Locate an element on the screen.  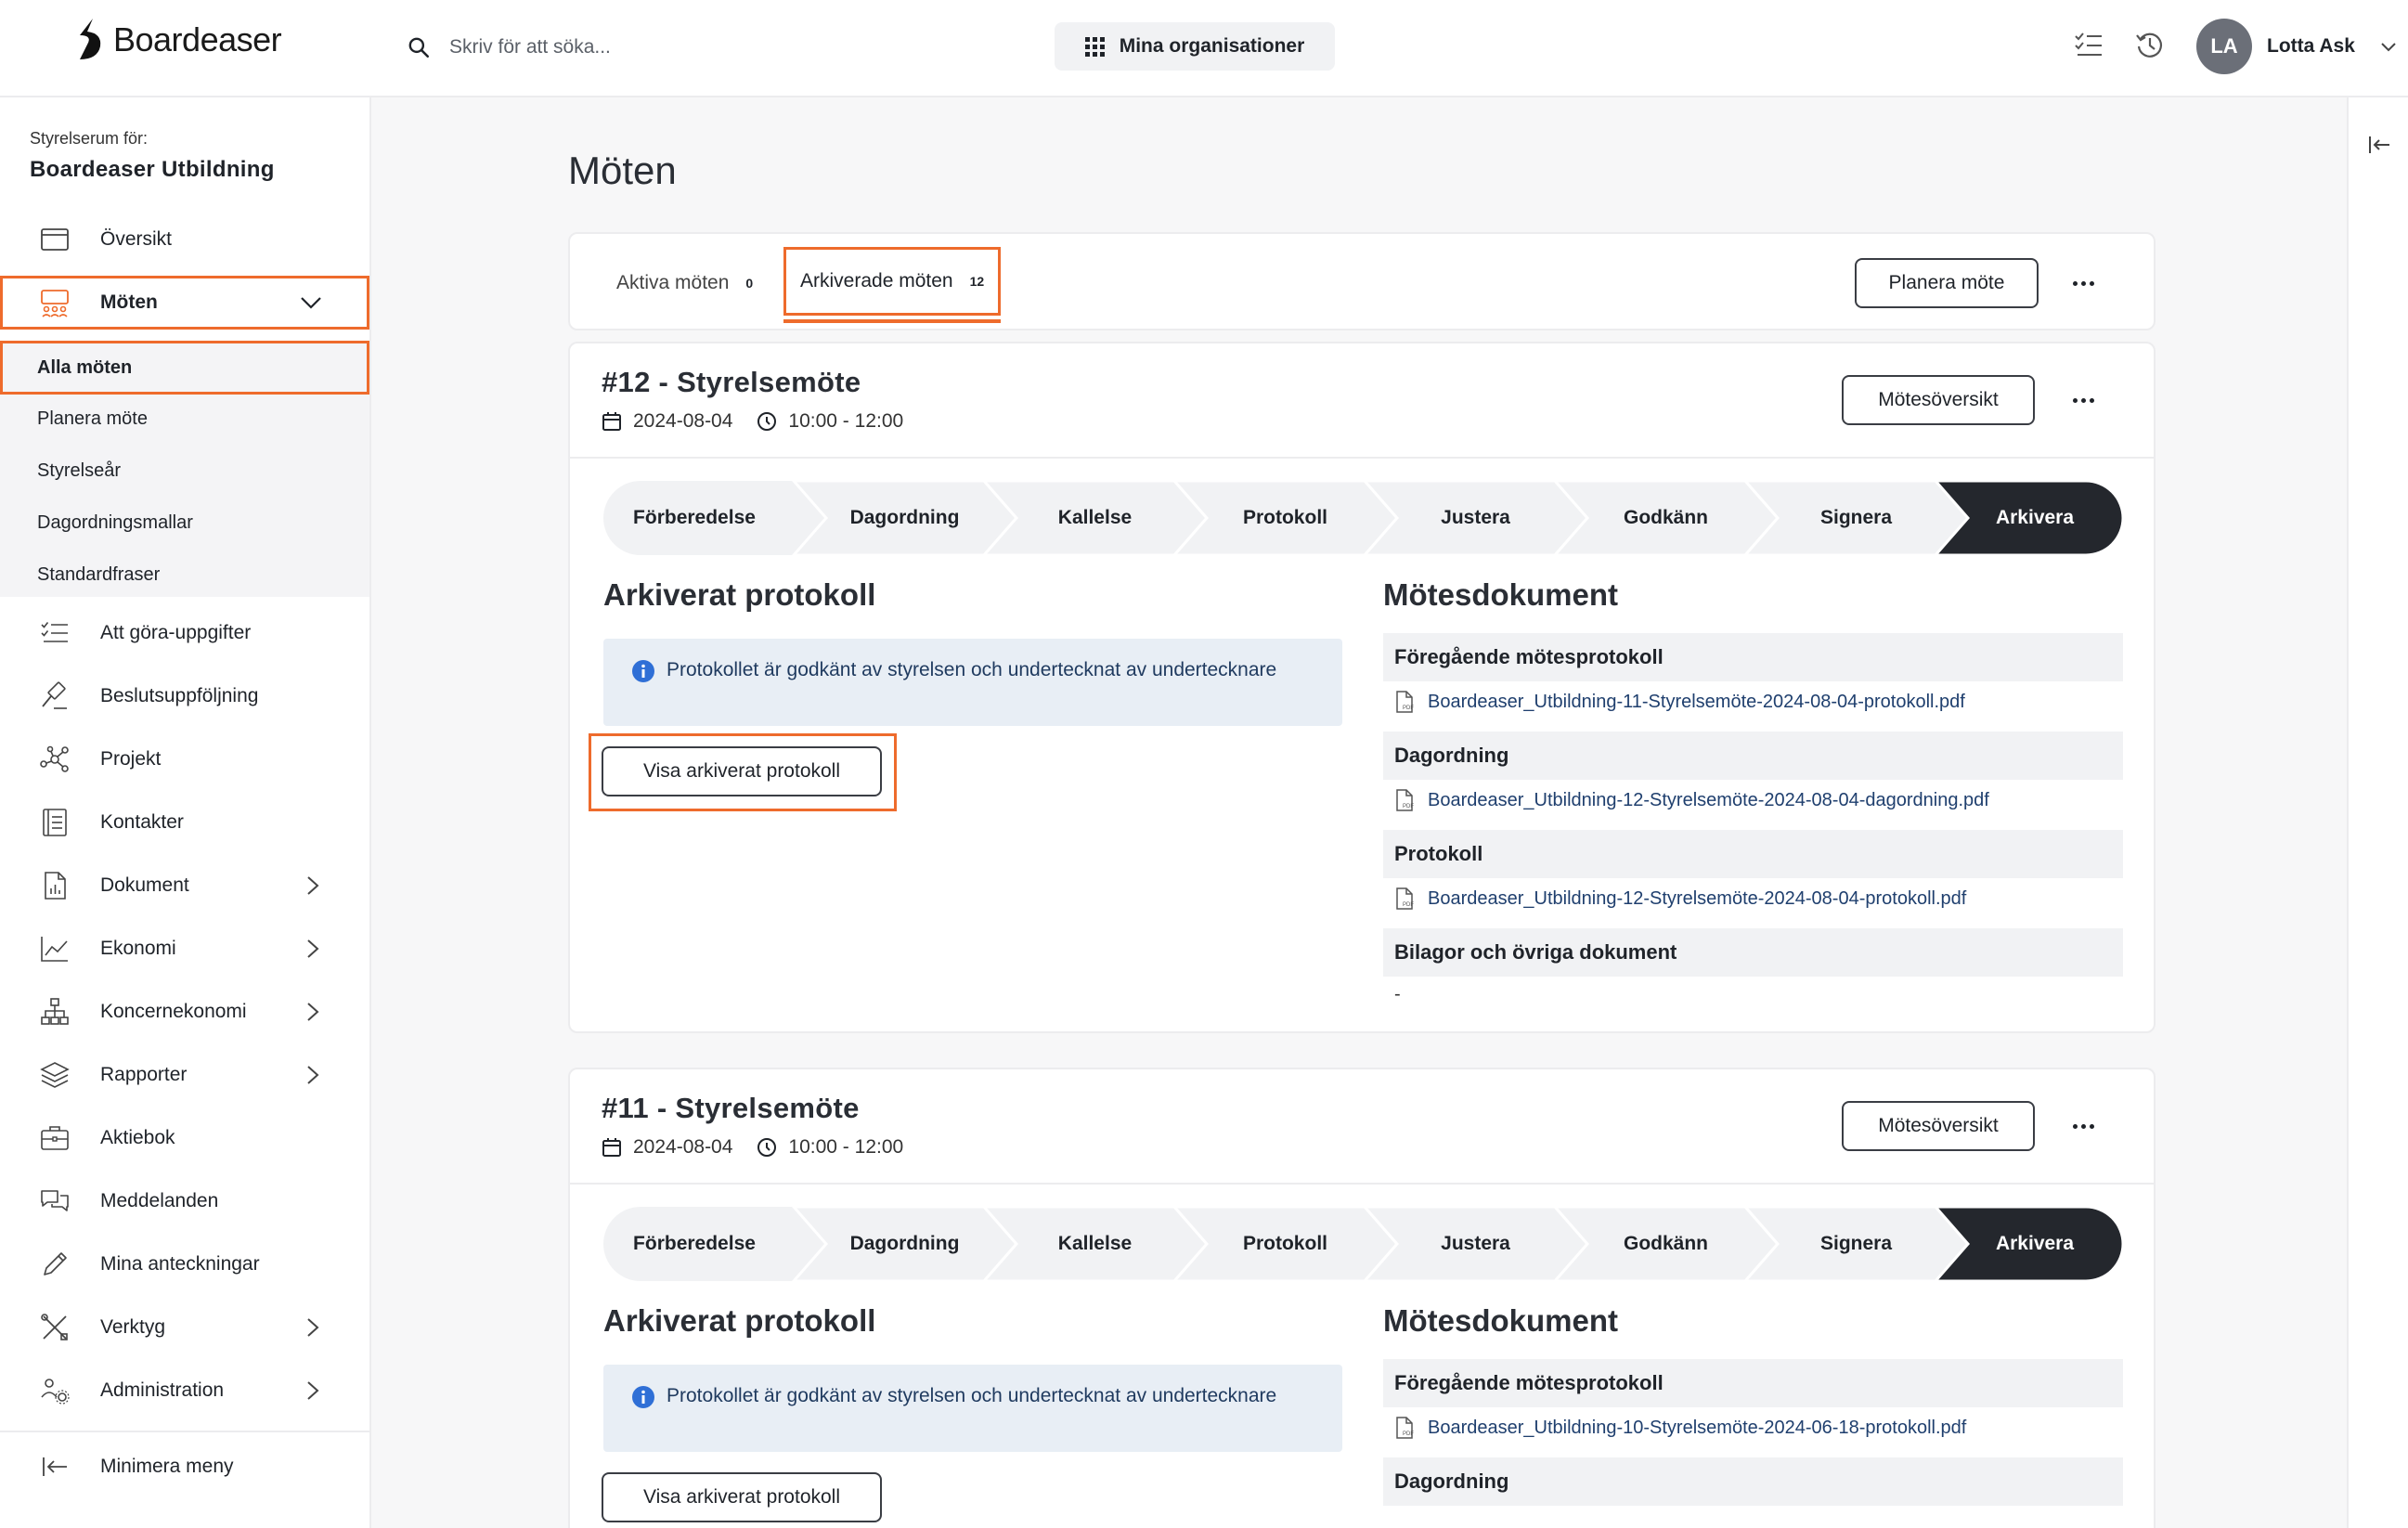
minimize-menu-button: Minimera meny is located at coordinates (184, 1467).